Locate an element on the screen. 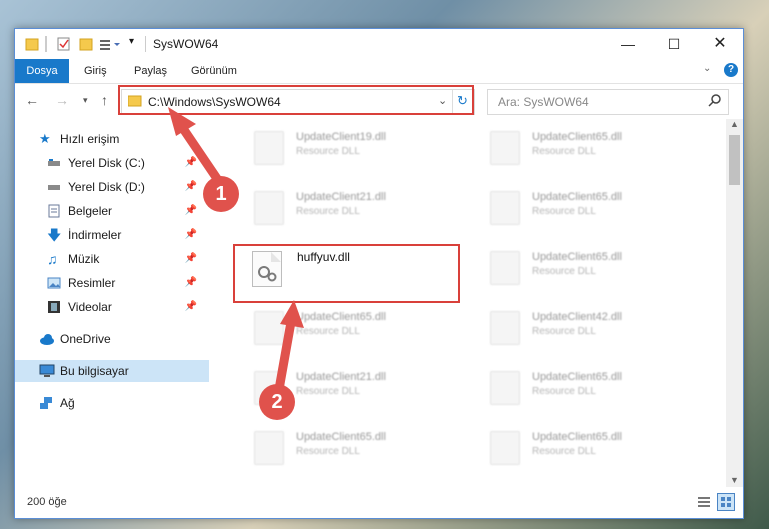 The width and height of the screenshot is (769, 529). step-2-badge: 2 is located at coordinates (277, 402).